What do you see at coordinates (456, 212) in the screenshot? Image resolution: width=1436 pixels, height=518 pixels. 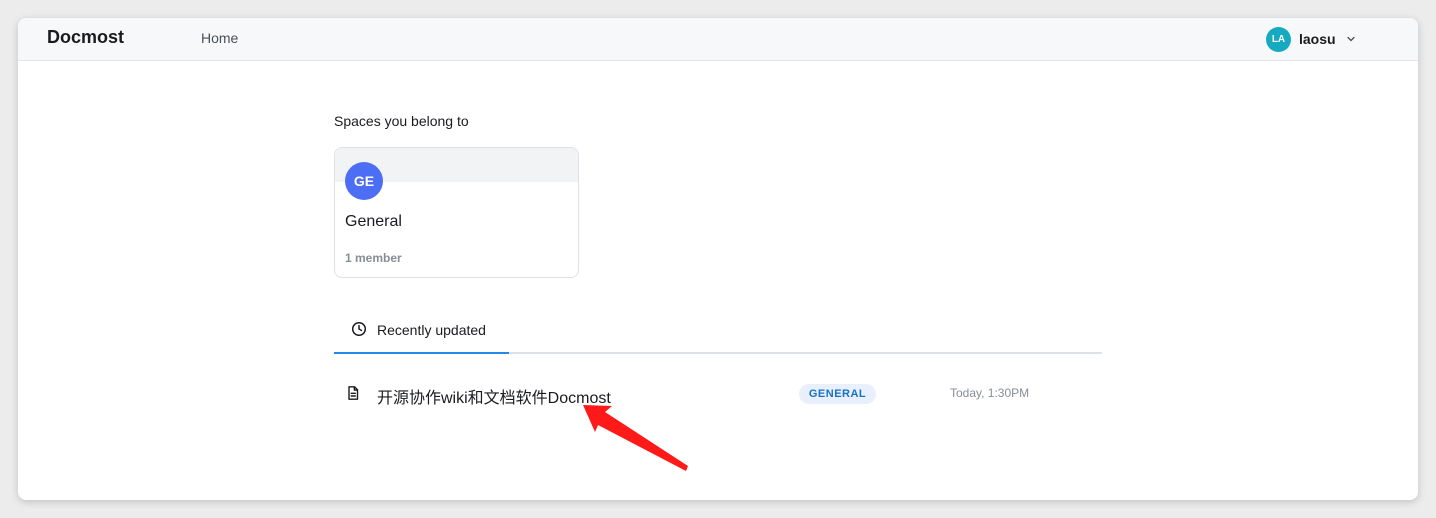 I see `space-card-general: GE General 1 member` at bounding box center [456, 212].